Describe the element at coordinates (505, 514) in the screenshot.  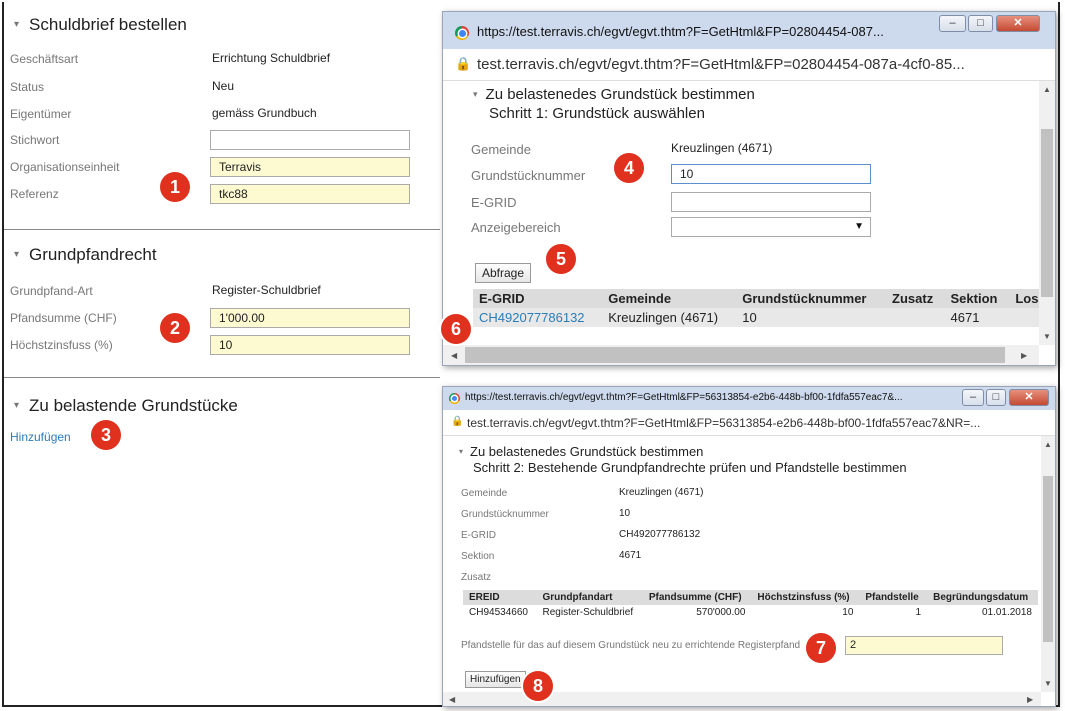
I see `grundstuecknummer-label: Grundstücknummer` at that location.